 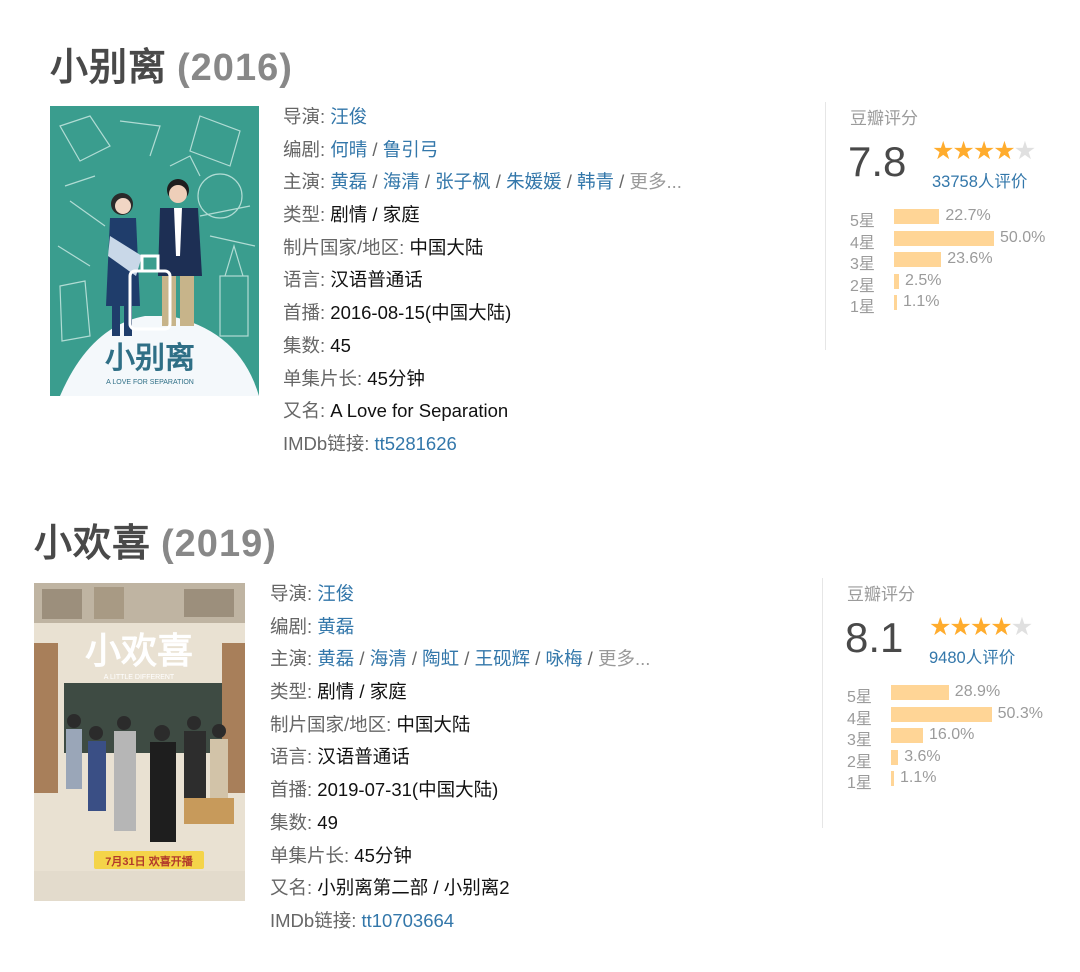 What do you see at coordinates (859, 762) in the screenshot?
I see `distribution-label: 2星` at bounding box center [859, 762].